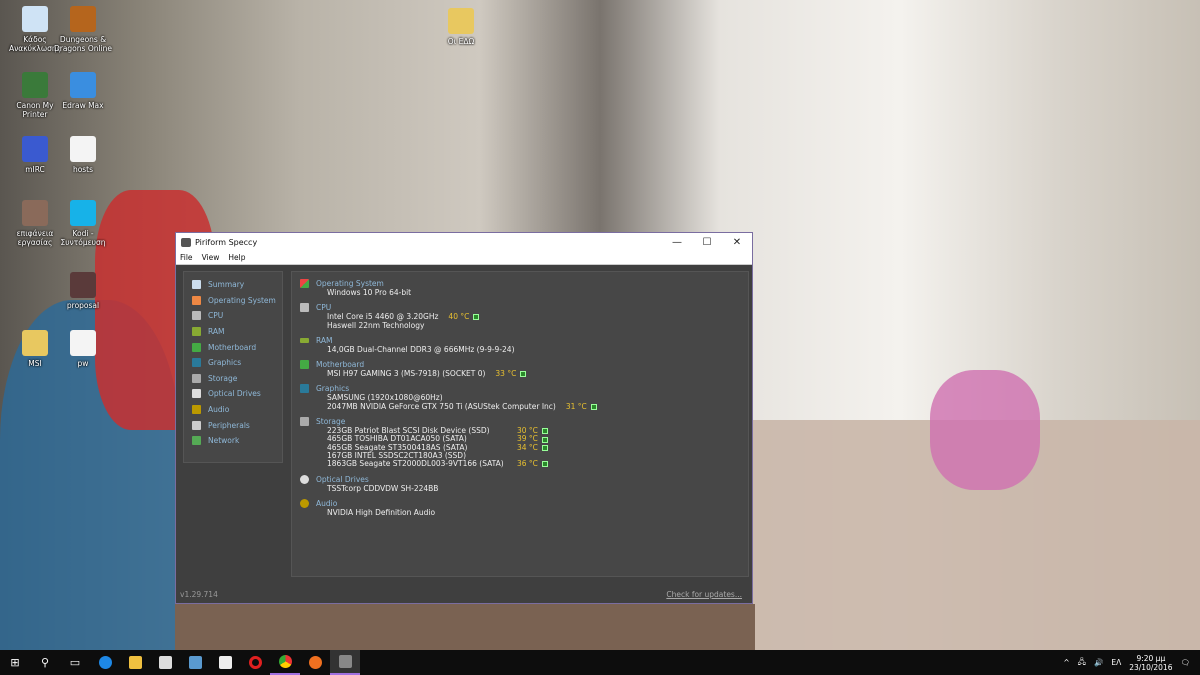 This screenshot has height=675, width=1200. I want to click on section-title: Optical Drives, so click(342, 479).